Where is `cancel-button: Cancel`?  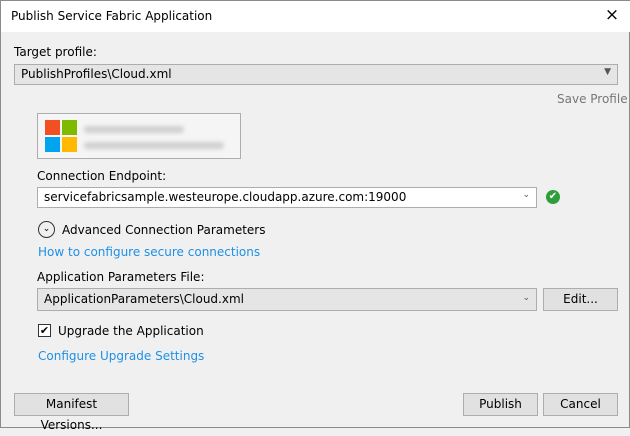 cancel-button: Cancel is located at coordinates (580, 404).